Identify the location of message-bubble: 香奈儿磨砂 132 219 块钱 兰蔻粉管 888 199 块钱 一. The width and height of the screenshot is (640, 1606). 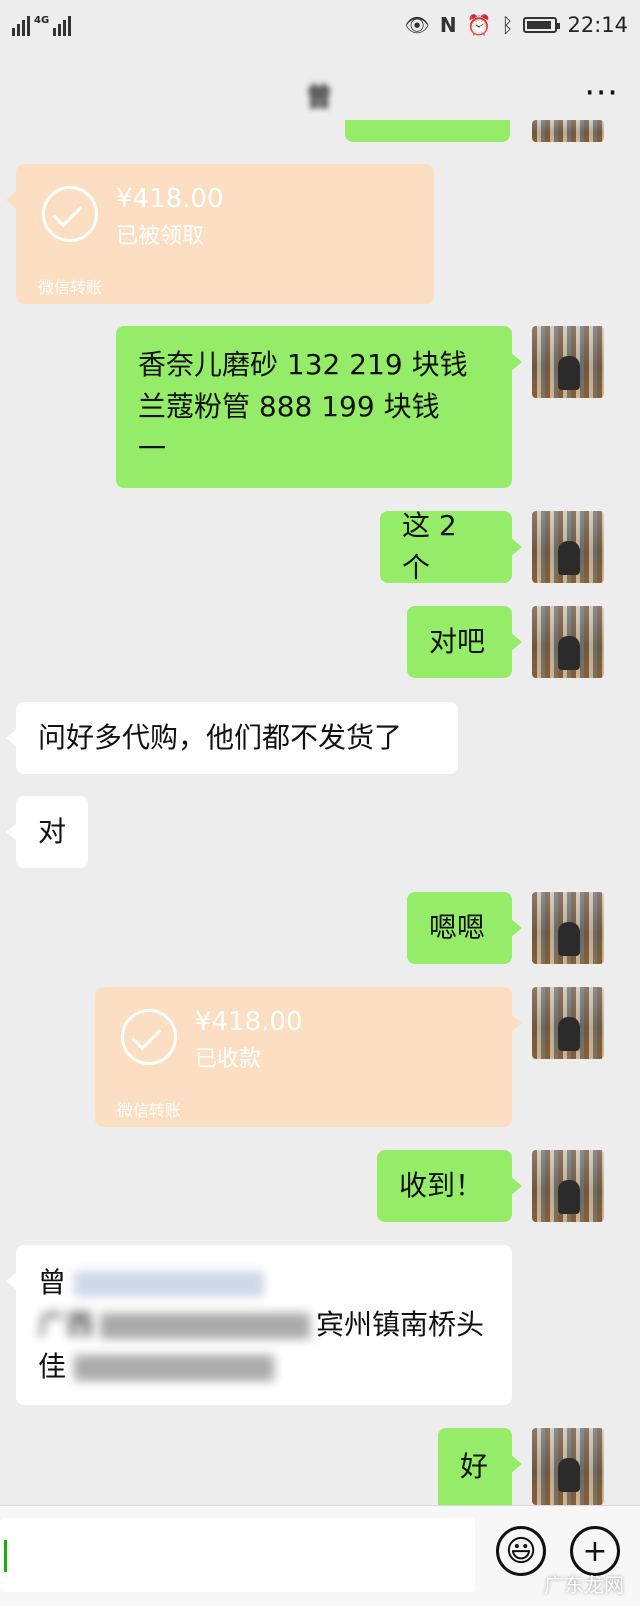
(319, 407).